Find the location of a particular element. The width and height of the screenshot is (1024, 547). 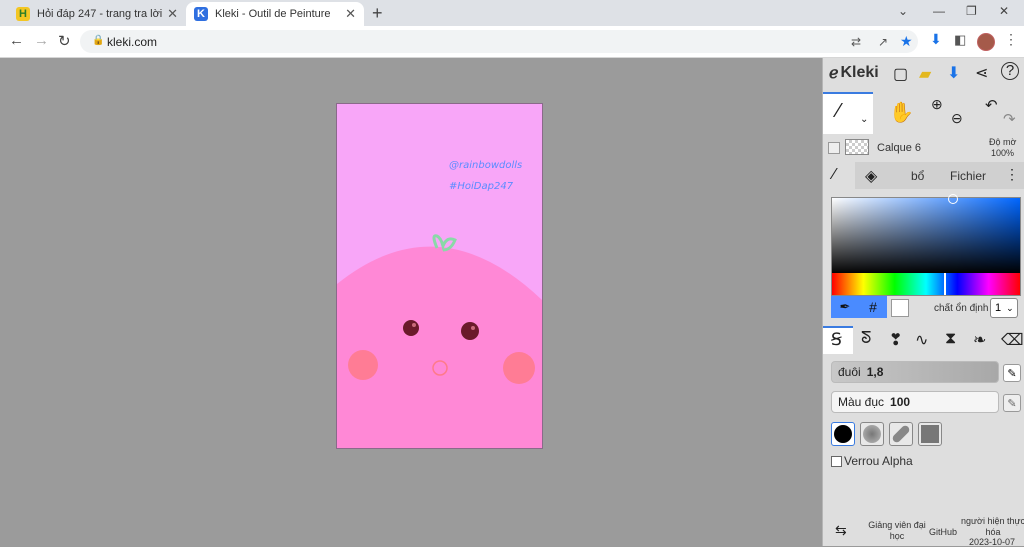

soft-circle-icon is located at coordinates (872, 434).